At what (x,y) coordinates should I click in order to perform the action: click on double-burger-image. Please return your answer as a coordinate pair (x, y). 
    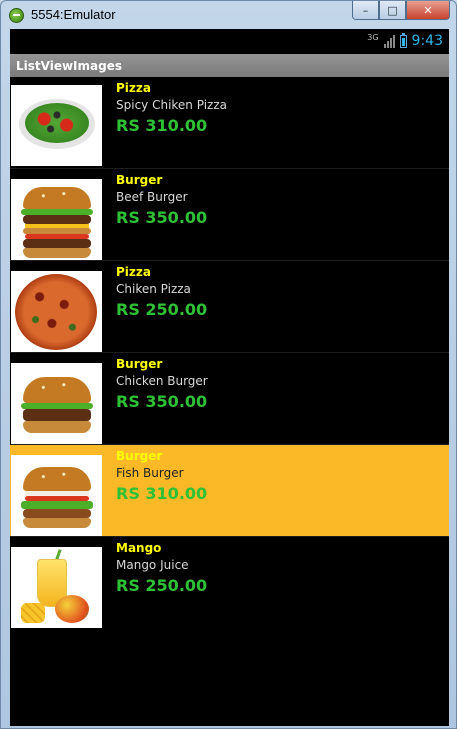
    Looking at the image, I should click on (56, 219).